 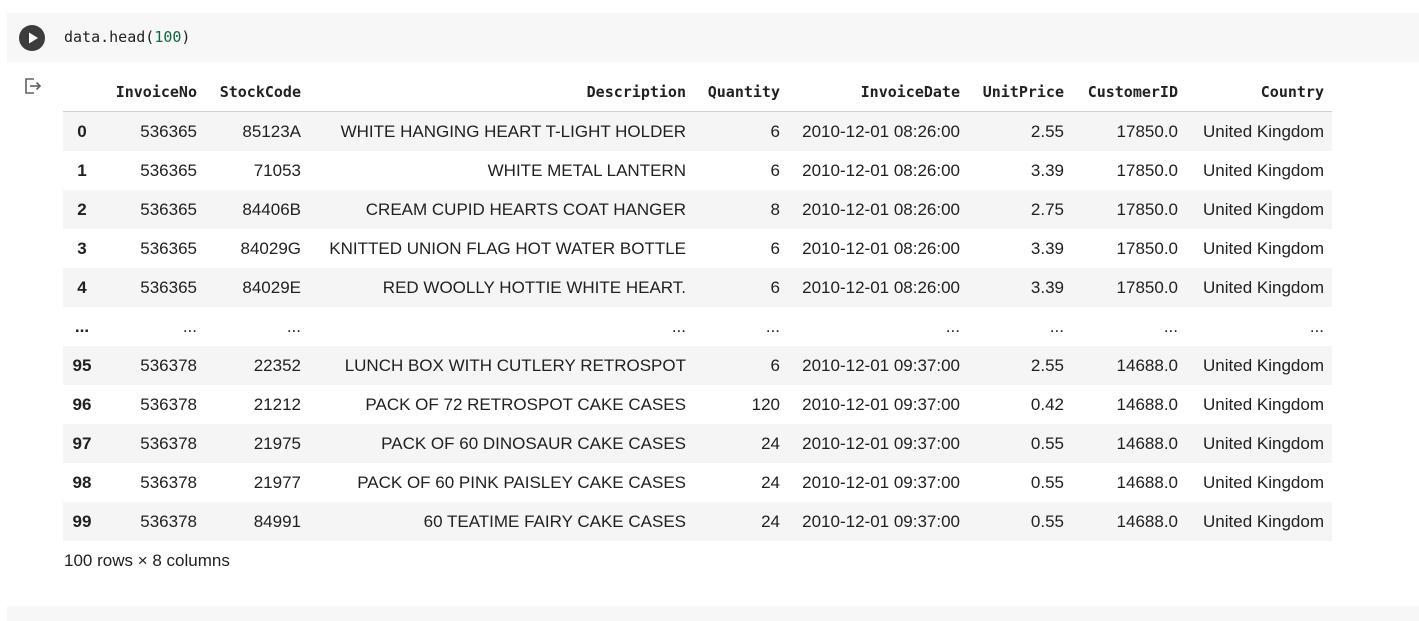 What do you see at coordinates (1047, 209) in the screenshot?
I see `table-cell-unitprice: 2.75` at bounding box center [1047, 209].